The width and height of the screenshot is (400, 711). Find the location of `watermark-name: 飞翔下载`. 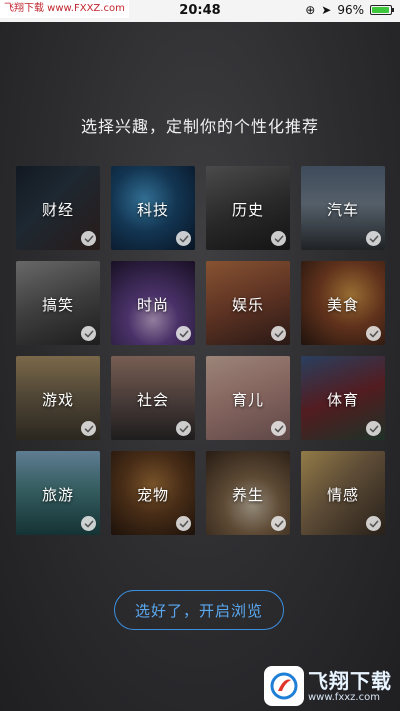

watermark-name: 飞翔下载 is located at coordinates (350, 680).